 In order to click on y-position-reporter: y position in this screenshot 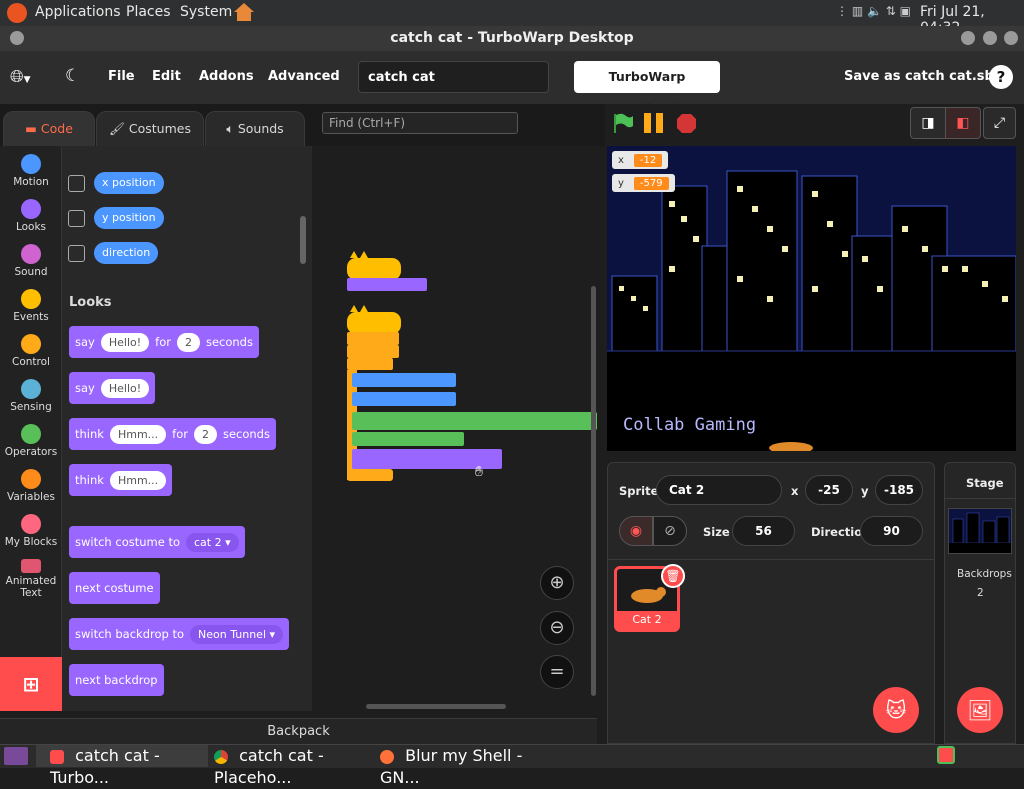, I will do `click(129, 218)`.